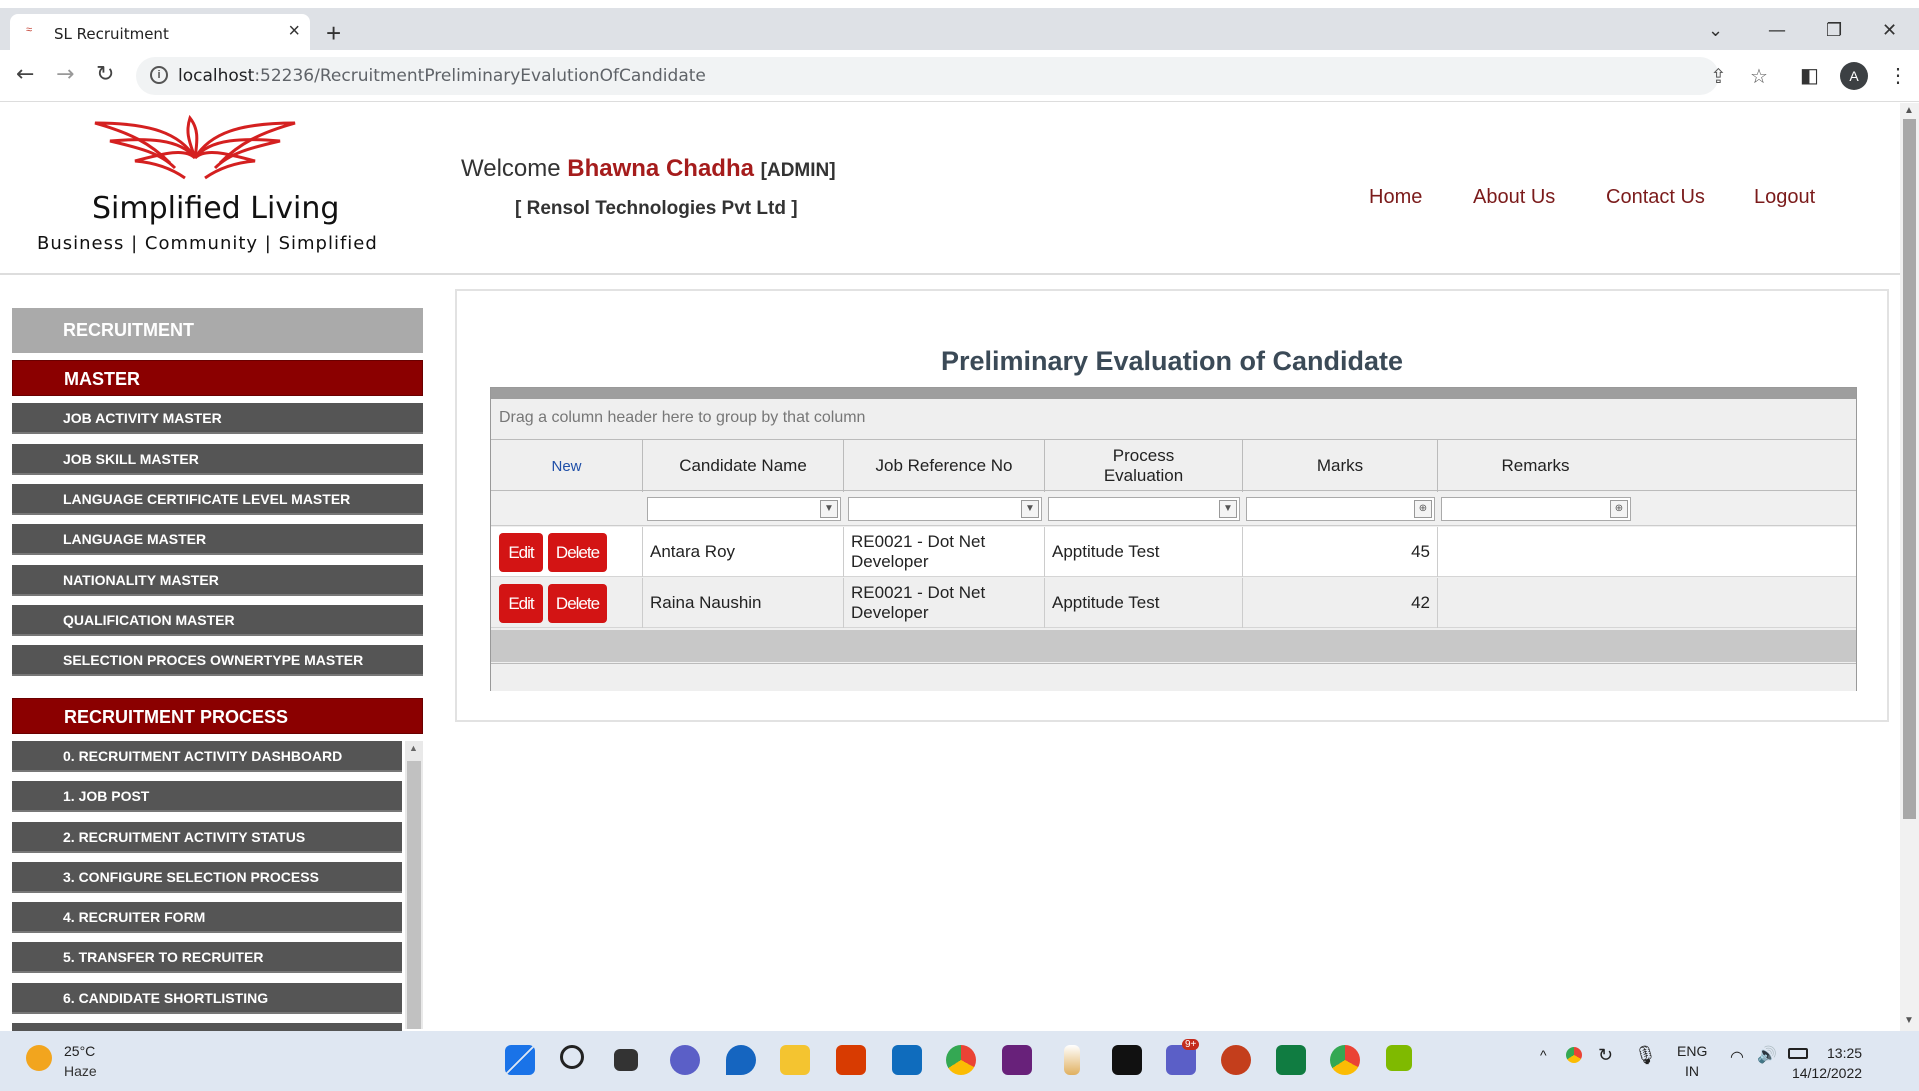 The width and height of the screenshot is (1919, 1091). Describe the element at coordinates (1759, 76) in the screenshot. I see `bookmark-star-icon: ☆` at that location.